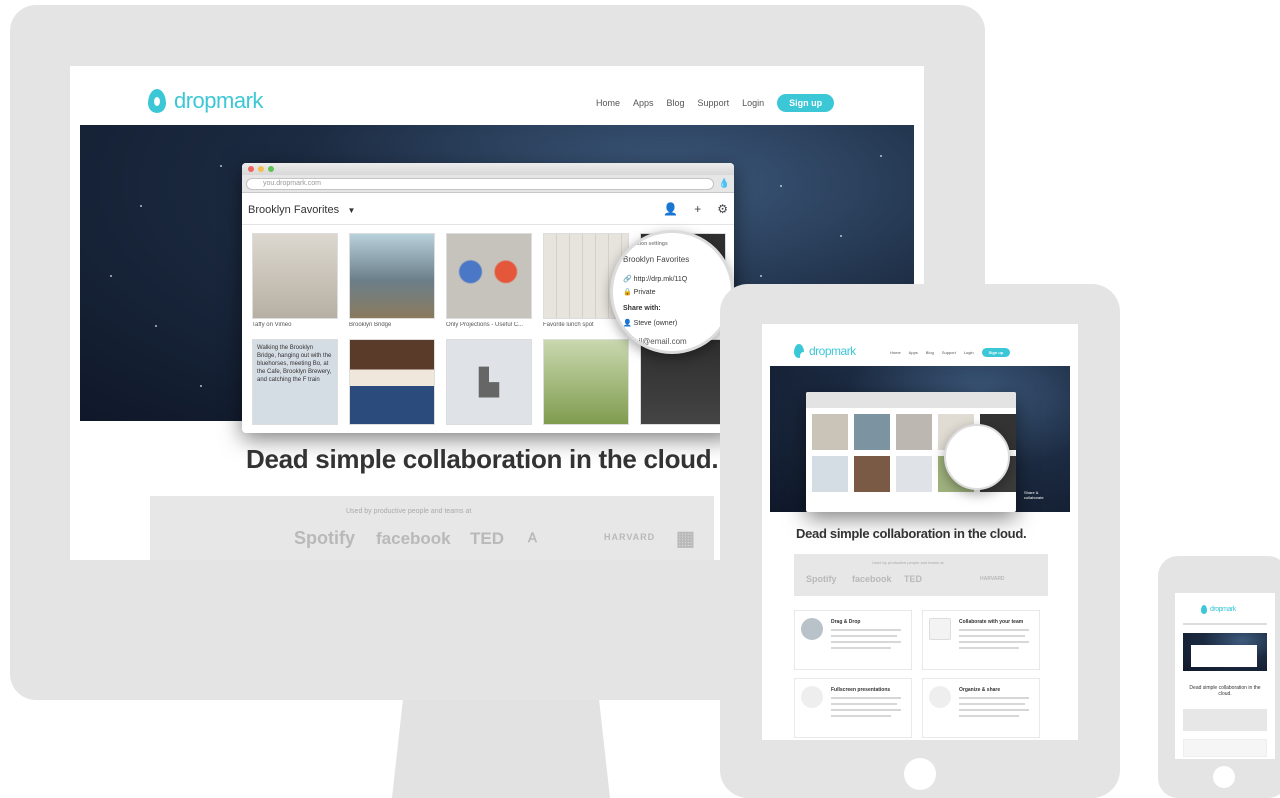 The image size is (1280, 798). Describe the element at coordinates (991, 622) in the screenshot. I see `feature-title: Collaborate with your team` at that location.